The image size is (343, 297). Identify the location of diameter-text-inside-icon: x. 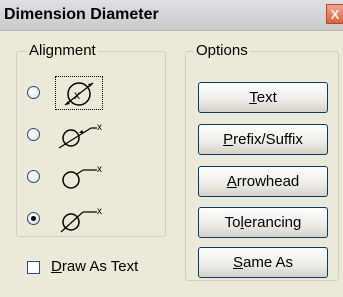
(79, 94).